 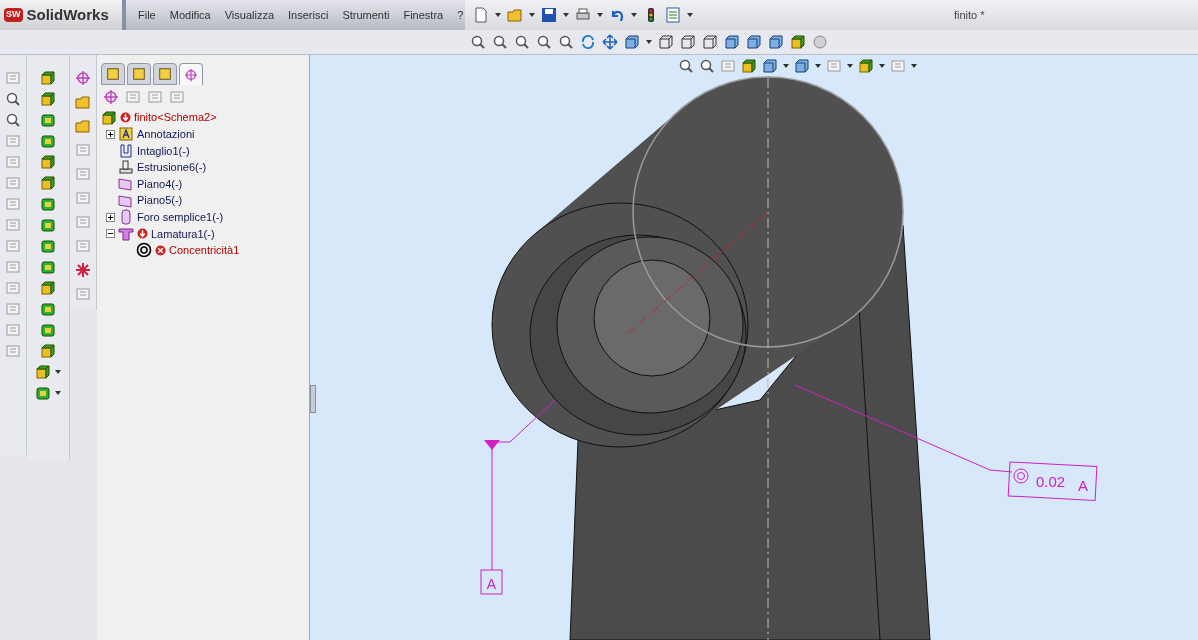 I want to click on tree-item: Concentricità1, so click(x=197, y=250).